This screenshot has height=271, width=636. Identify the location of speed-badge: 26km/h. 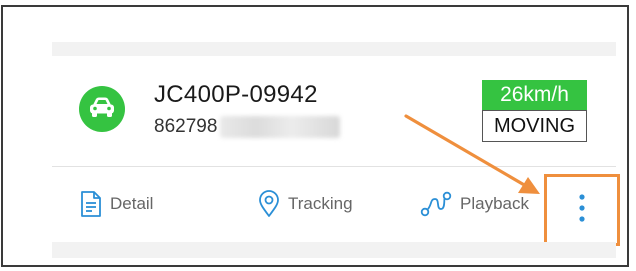
(534, 95).